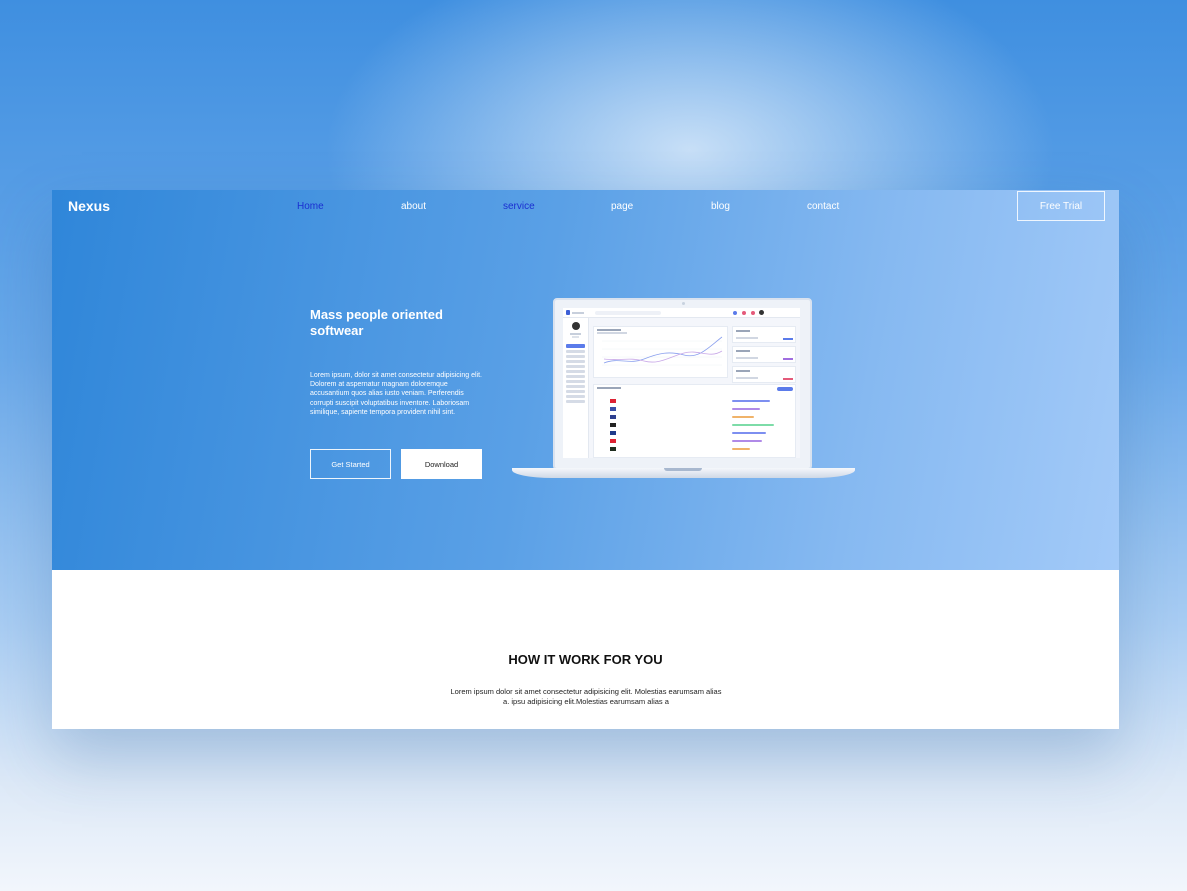  I want to click on dashboard-sidebar, so click(576, 388).